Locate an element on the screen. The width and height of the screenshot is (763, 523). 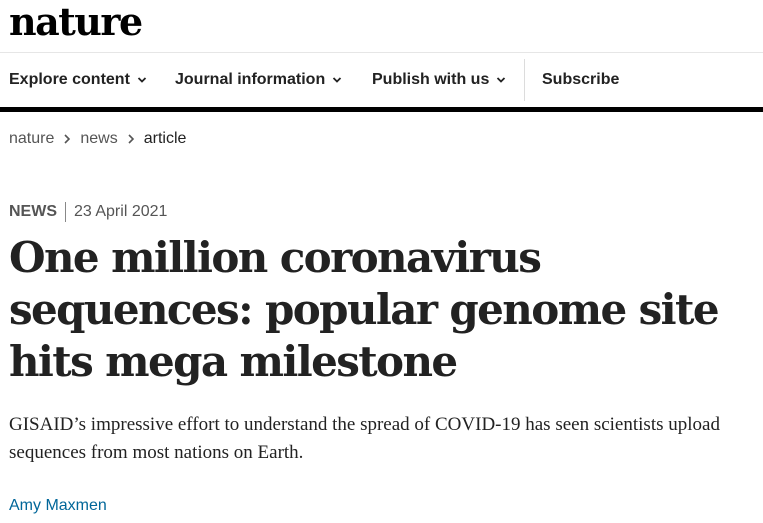
nature-logo: nature is located at coordinates (76, 24).